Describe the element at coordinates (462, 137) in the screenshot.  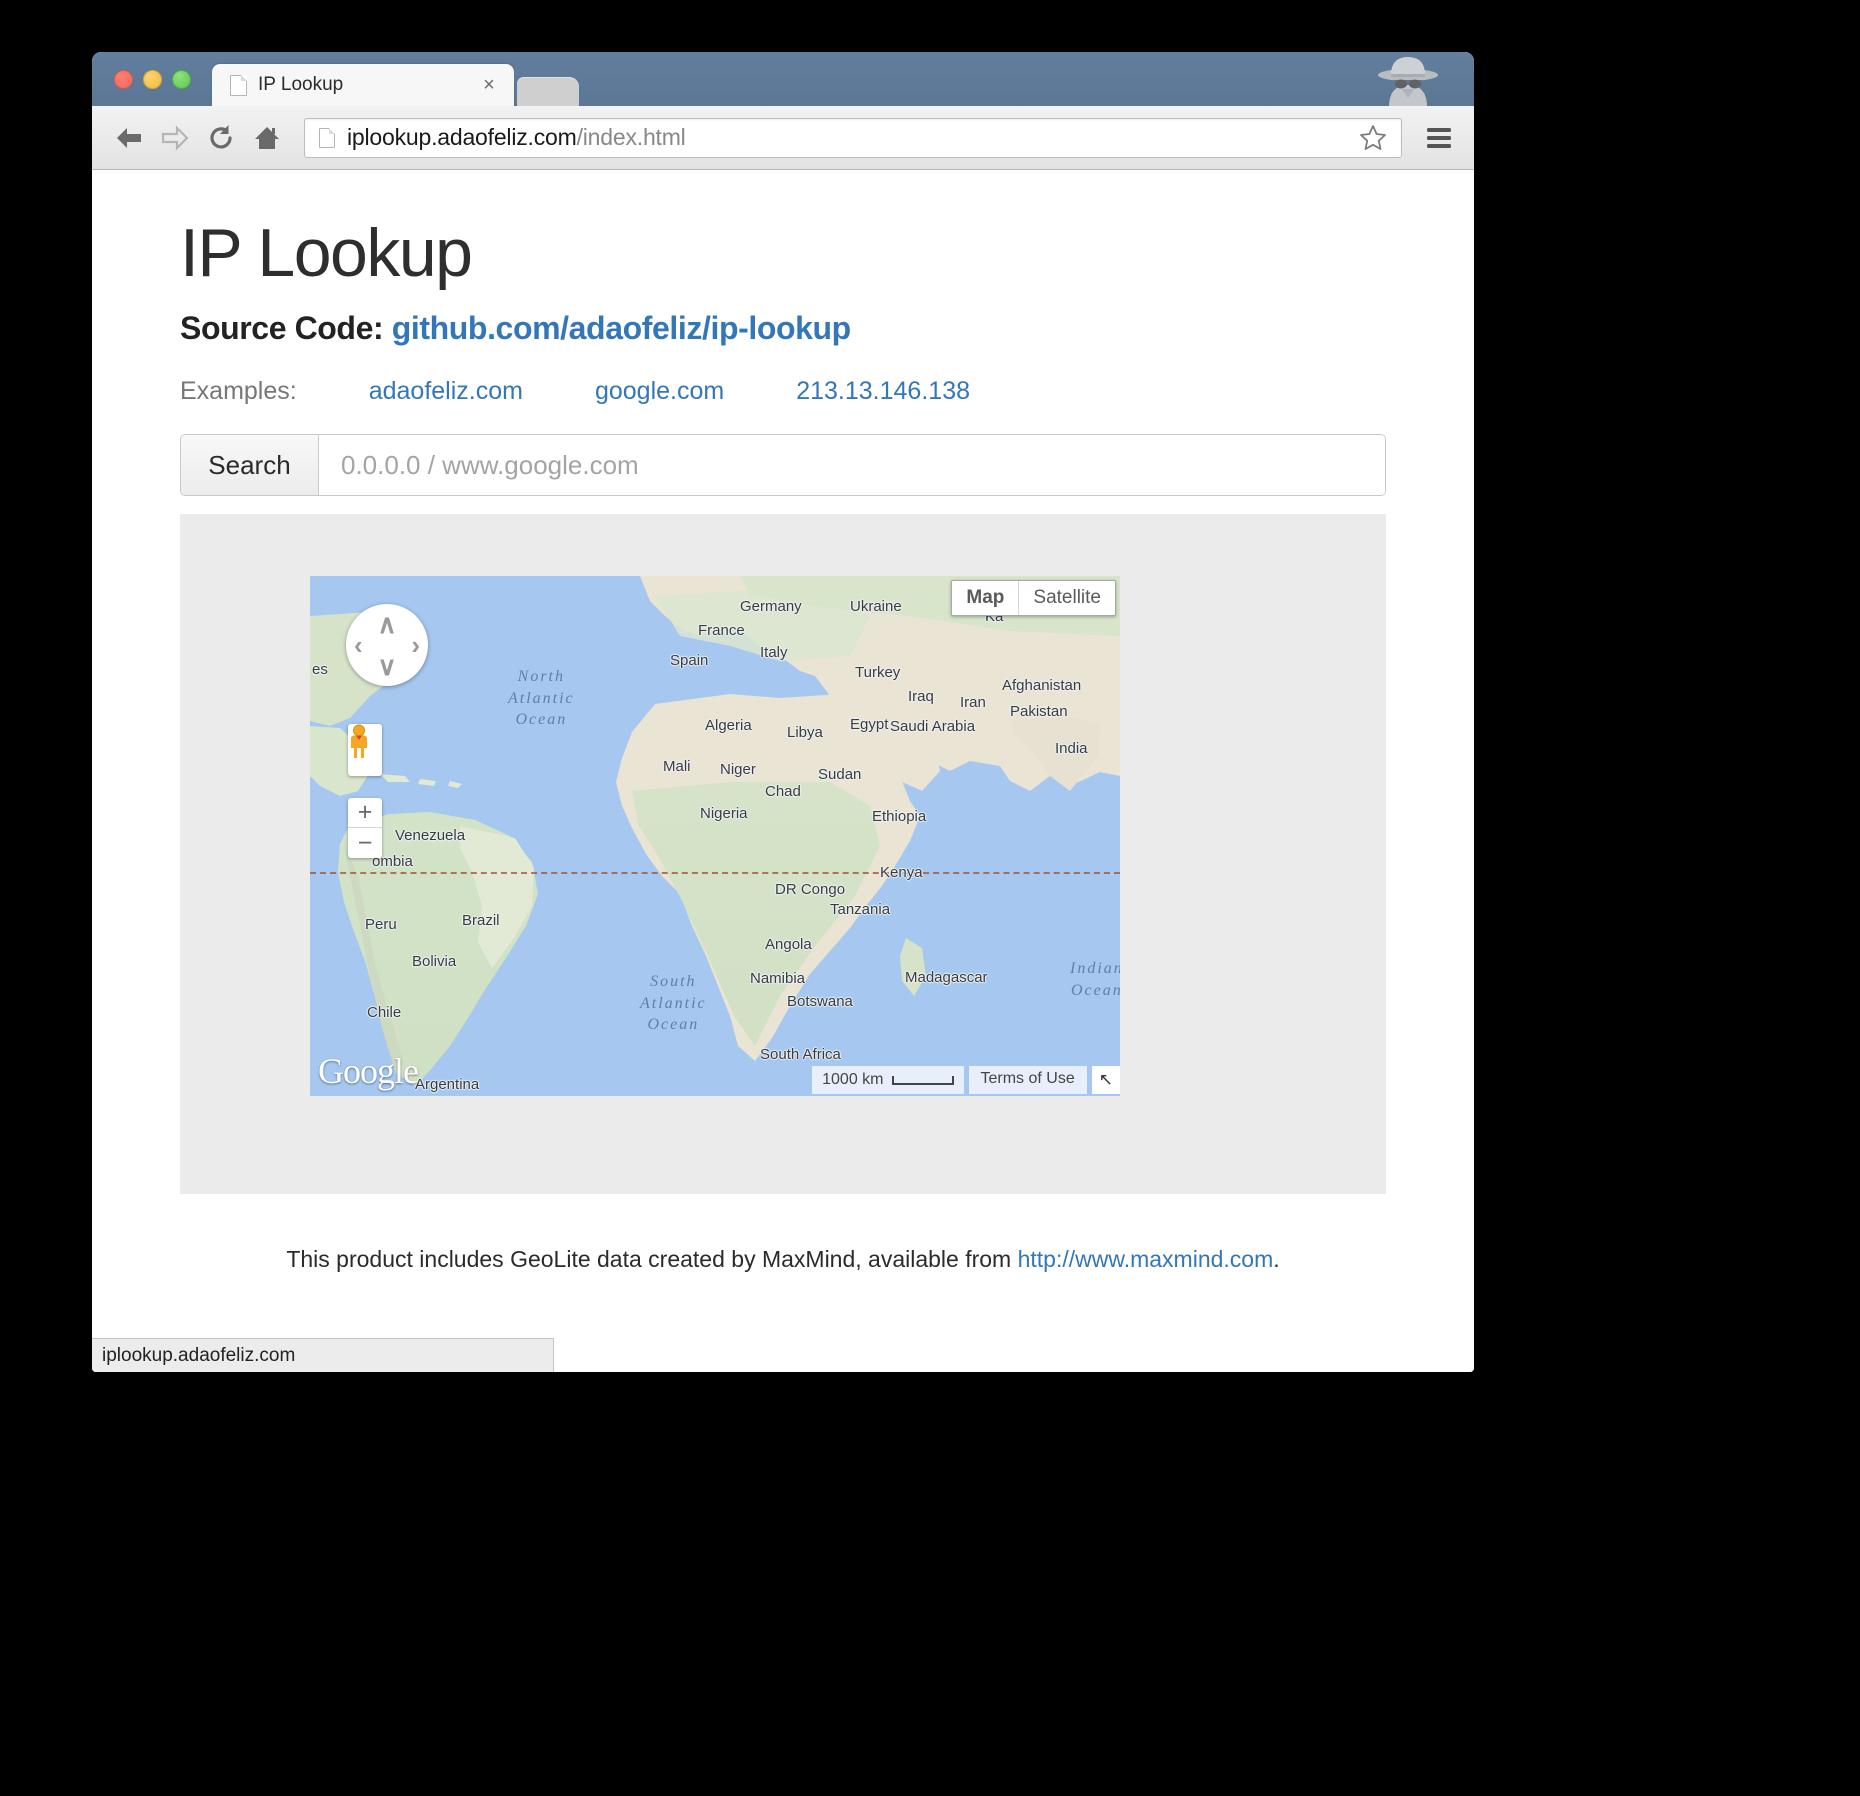
I see `url-host: iplookup.adaofeliz.com` at that location.